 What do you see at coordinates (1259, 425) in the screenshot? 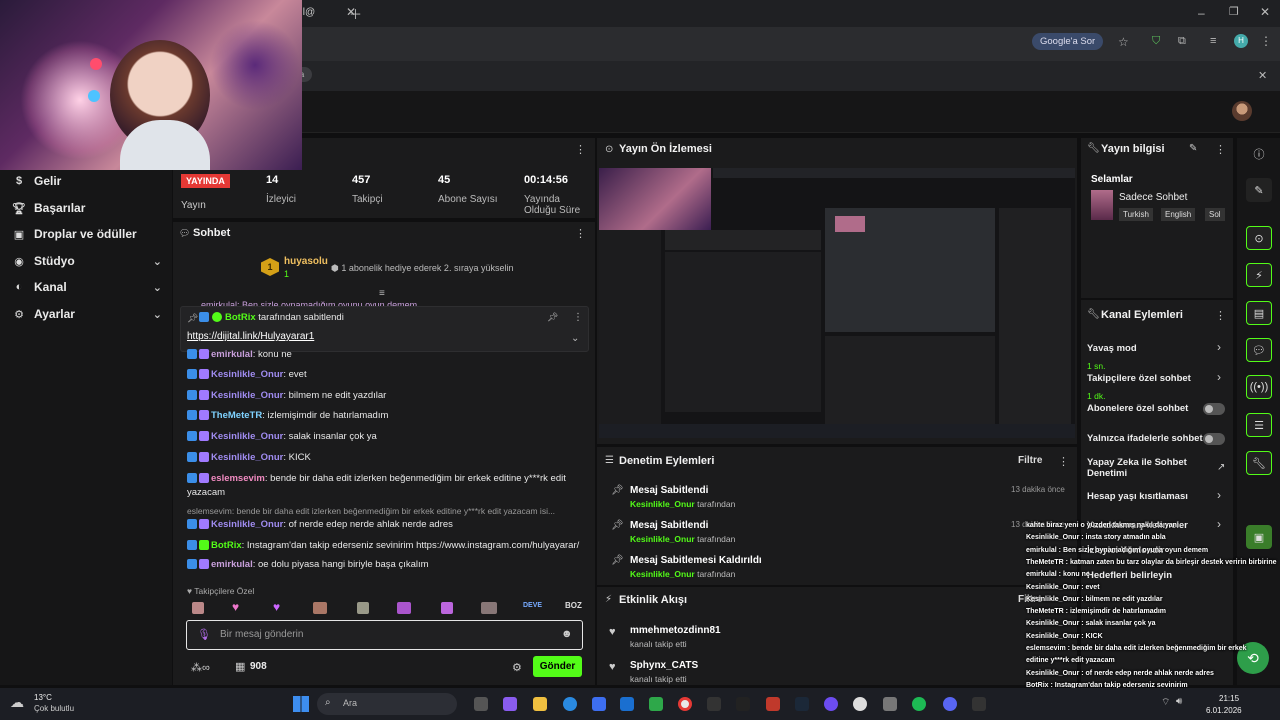
I see `moderation-toggle-icon: ☰` at bounding box center [1259, 425].